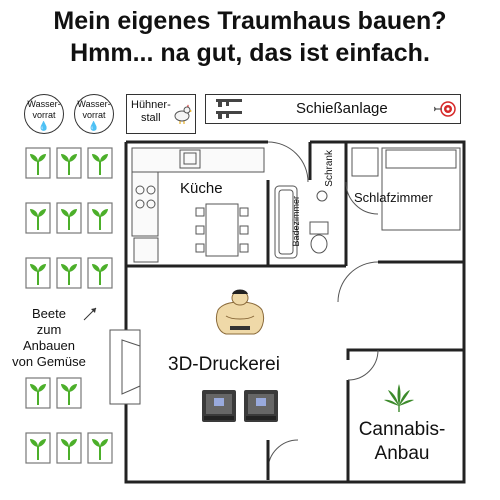 Image resolution: width=500 pixels, height=500 pixels. What do you see at coordinates (240, 406) in the screenshot?
I see `3d-printer-icons` at bounding box center [240, 406].